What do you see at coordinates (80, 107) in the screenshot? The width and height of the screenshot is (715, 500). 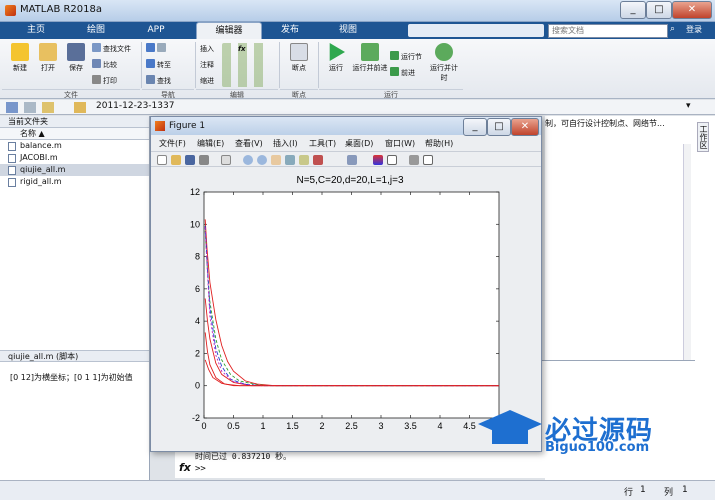 I see `folder-icon` at bounding box center [80, 107].